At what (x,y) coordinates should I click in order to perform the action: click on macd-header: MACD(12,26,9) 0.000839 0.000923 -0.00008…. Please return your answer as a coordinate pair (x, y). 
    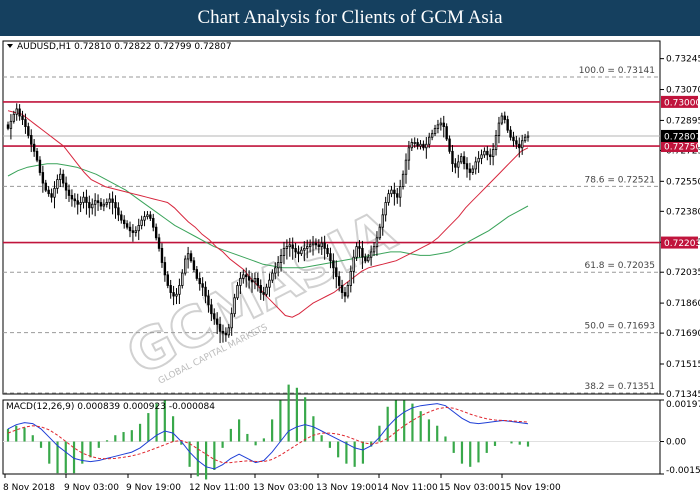
    Looking at the image, I should click on (110, 407).